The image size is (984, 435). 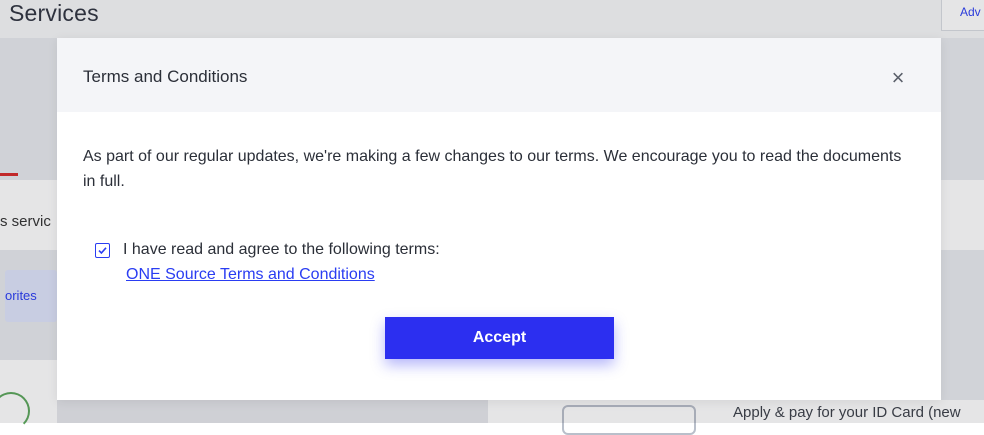 What do you see at coordinates (898, 78) in the screenshot?
I see `close-icon: ×` at bounding box center [898, 78].